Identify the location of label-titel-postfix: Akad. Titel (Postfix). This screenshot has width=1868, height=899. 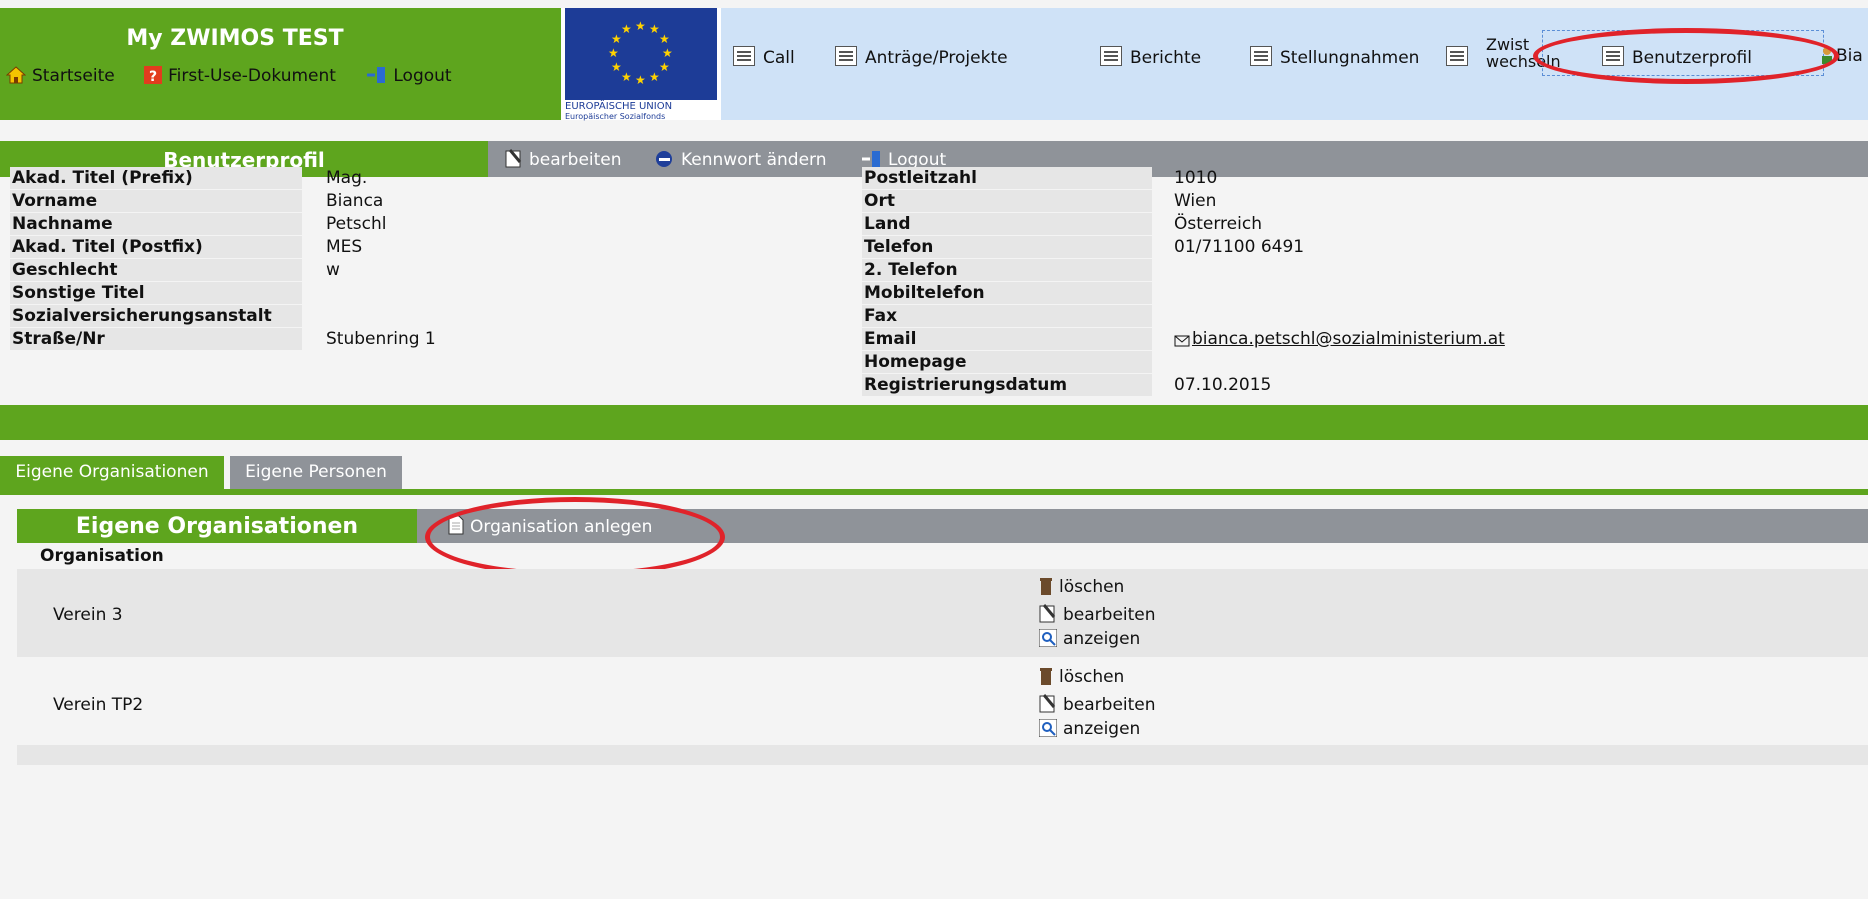
(156, 247).